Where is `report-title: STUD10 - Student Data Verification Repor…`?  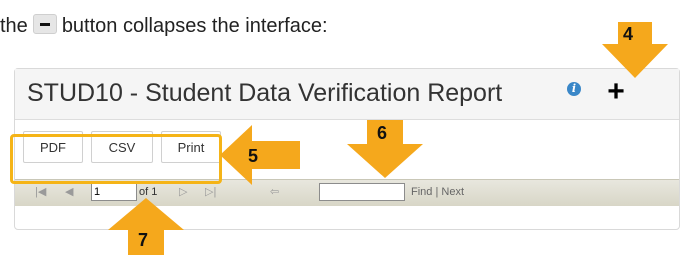
report-title: STUD10 - Student Data Verification Repor… is located at coordinates (265, 93).